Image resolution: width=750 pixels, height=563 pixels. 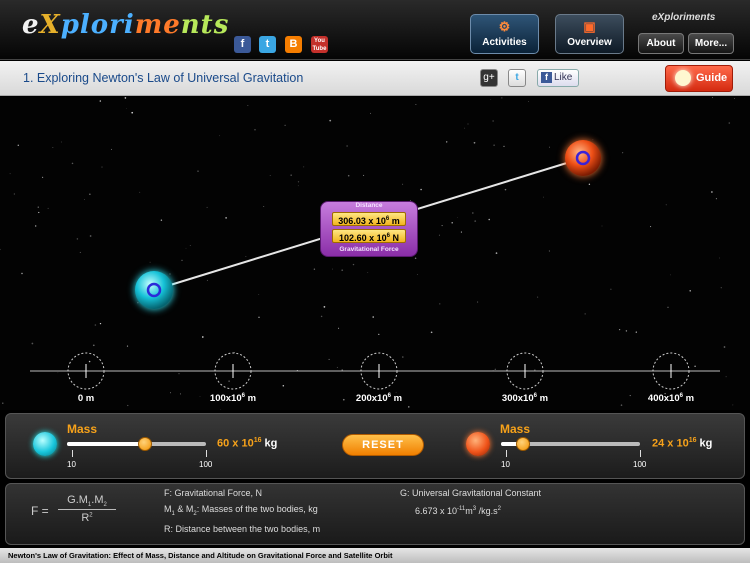 What do you see at coordinates (589, 26) in the screenshot?
I see `presentation-icon: ▣` at bounding box center [589, 26].